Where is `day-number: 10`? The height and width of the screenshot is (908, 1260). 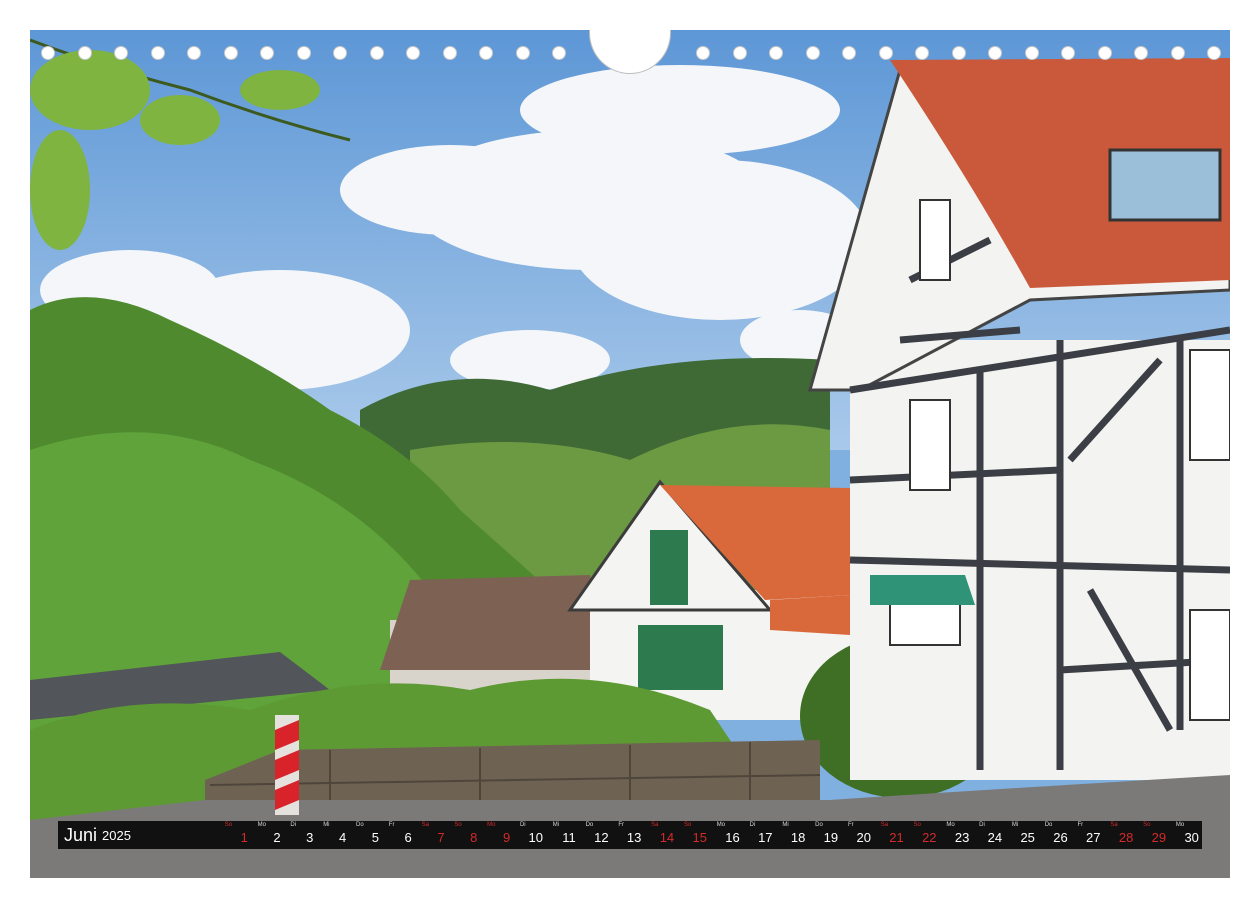 day-number: 10 is located at coordinates (535, 837).